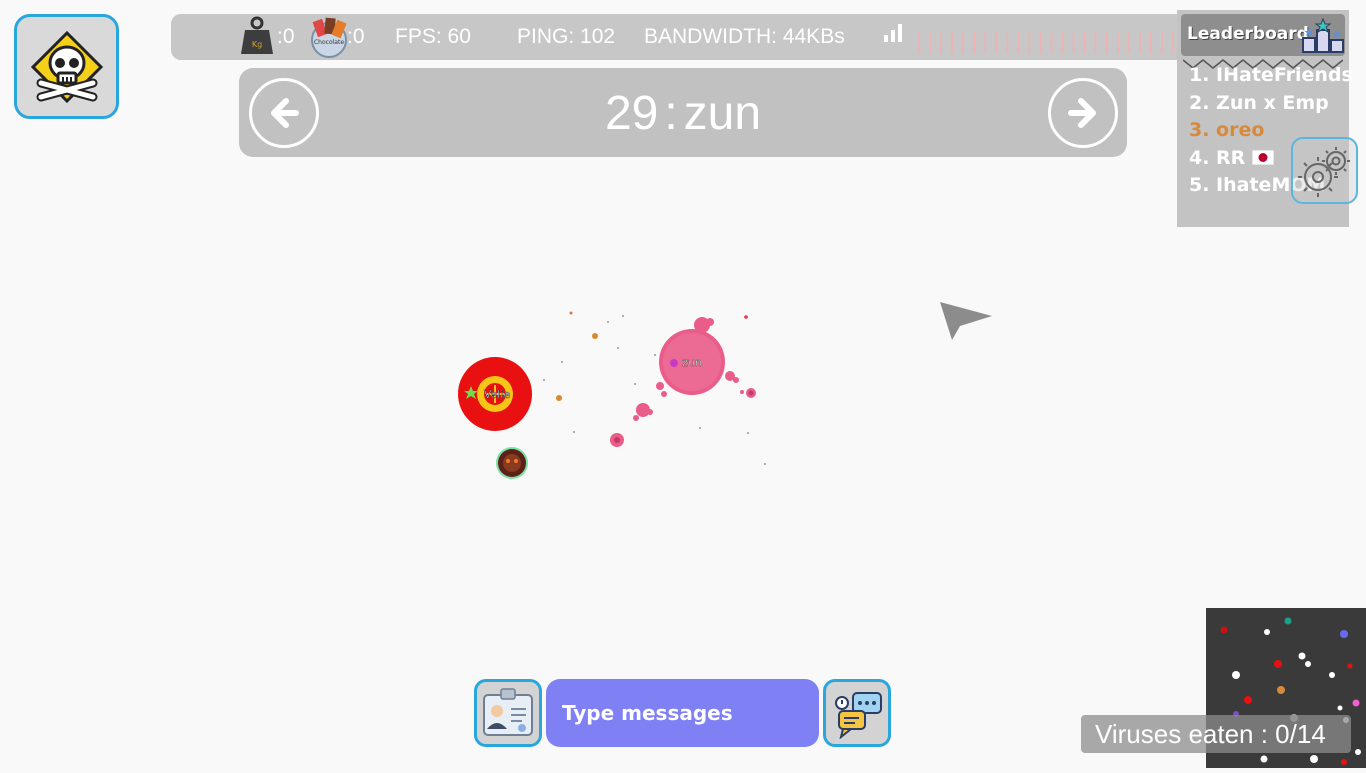  Describe the element at coordinates (257, 44) in the screenshot. I see `svg-text: Kg` at that location.